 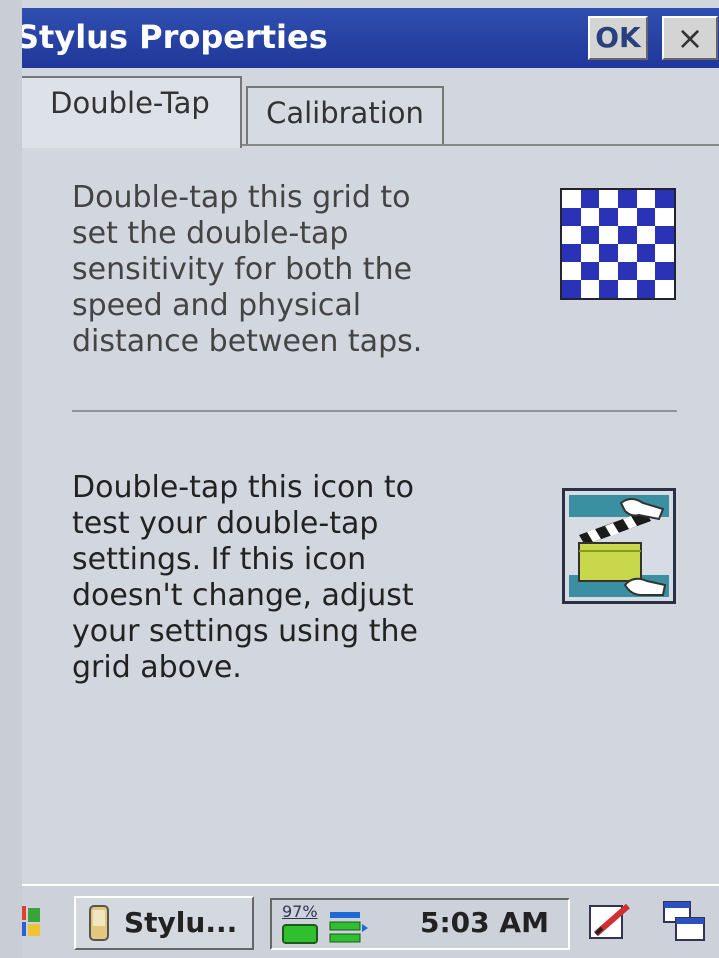 What do you see at coordinates (690, 38) in the screenshot?
I see `close-button: ×` at bounding box center [690, 38].